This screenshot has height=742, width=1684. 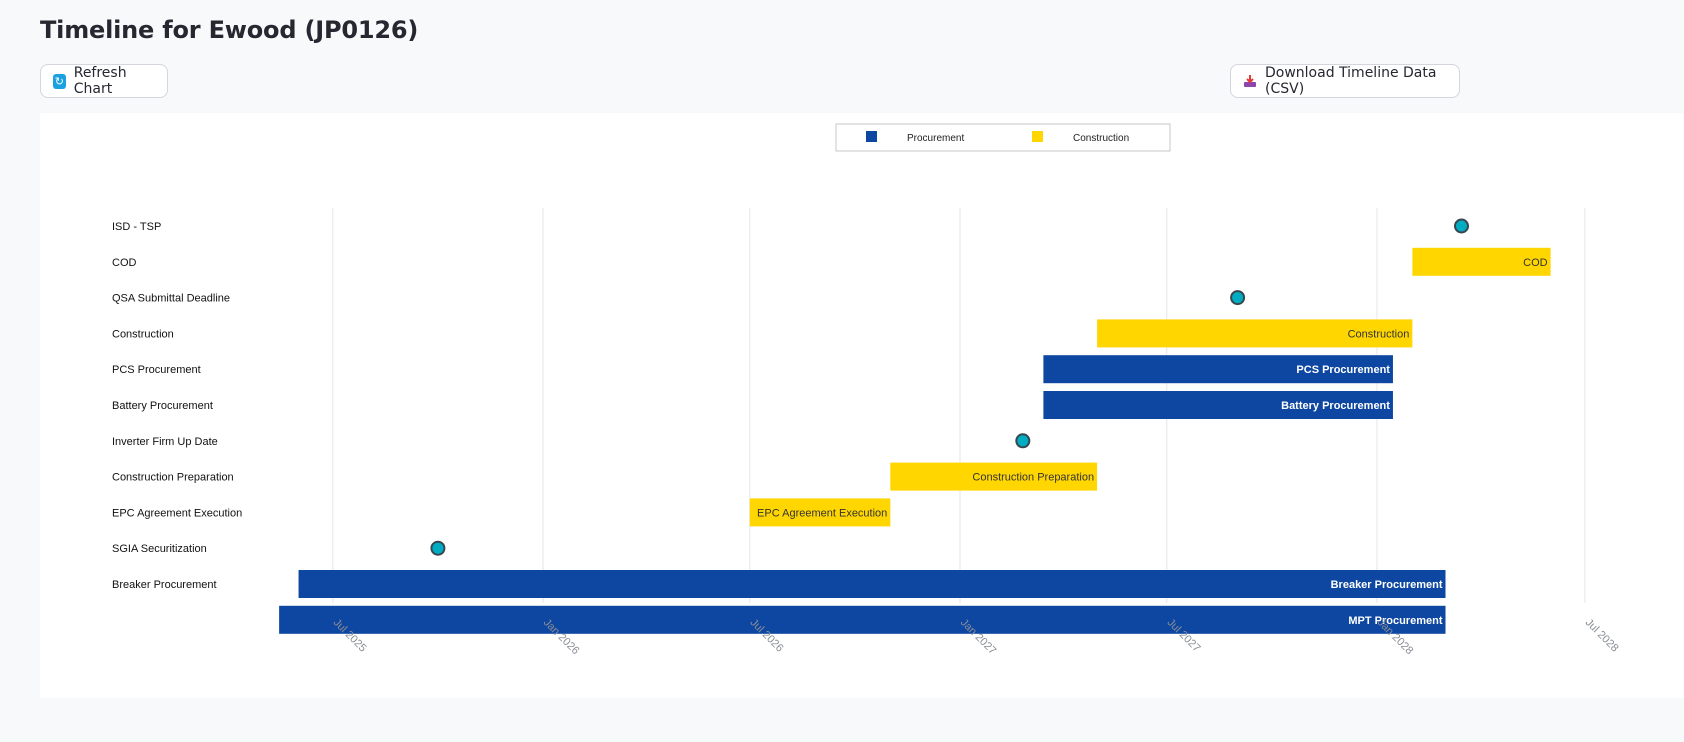 I want to click on bar-label: Construction, so click(x=1379, y=334).